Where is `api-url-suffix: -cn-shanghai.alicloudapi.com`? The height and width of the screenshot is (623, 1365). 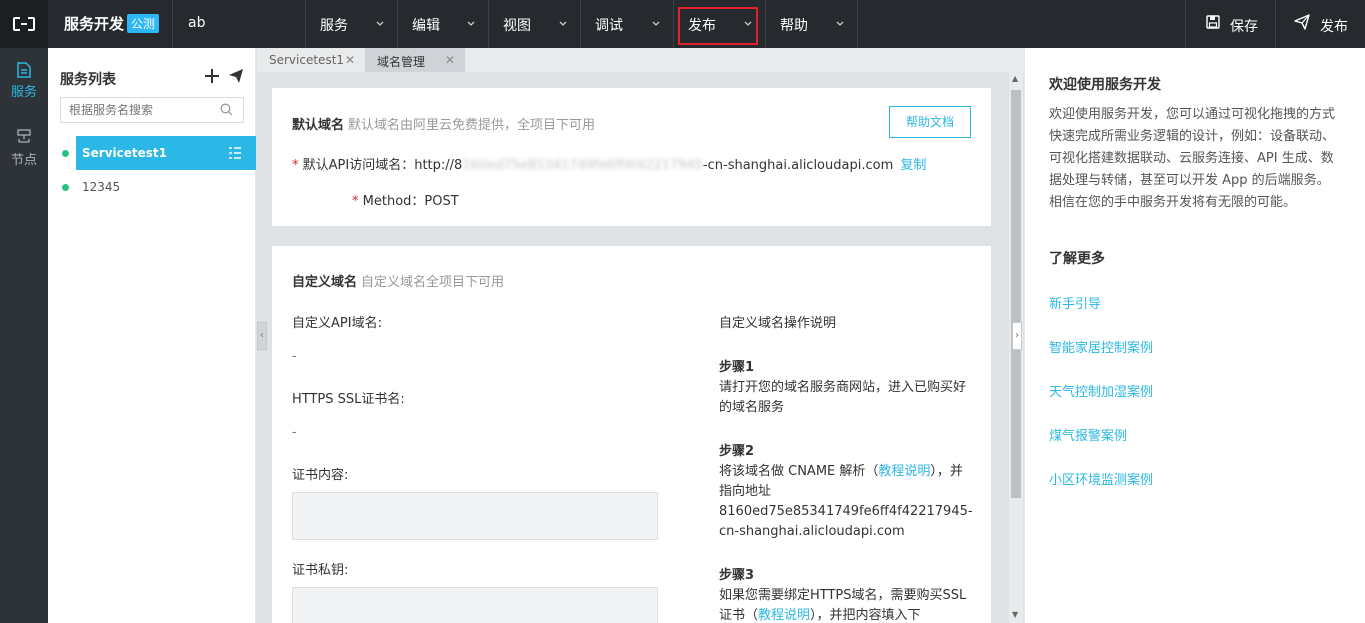
api-url-suffix: -cn-shanghai.alicloudapi.com is located at coordinates (798, 165).